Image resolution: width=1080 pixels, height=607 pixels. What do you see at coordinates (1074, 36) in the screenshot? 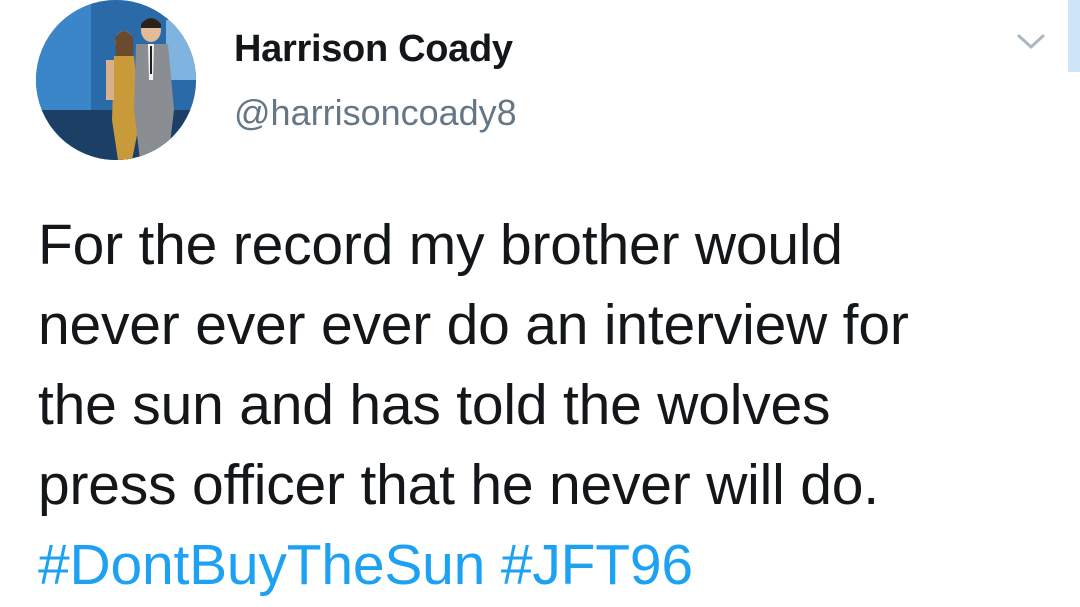
I see `scroll-indicator` at bounding box center [1074, 36].